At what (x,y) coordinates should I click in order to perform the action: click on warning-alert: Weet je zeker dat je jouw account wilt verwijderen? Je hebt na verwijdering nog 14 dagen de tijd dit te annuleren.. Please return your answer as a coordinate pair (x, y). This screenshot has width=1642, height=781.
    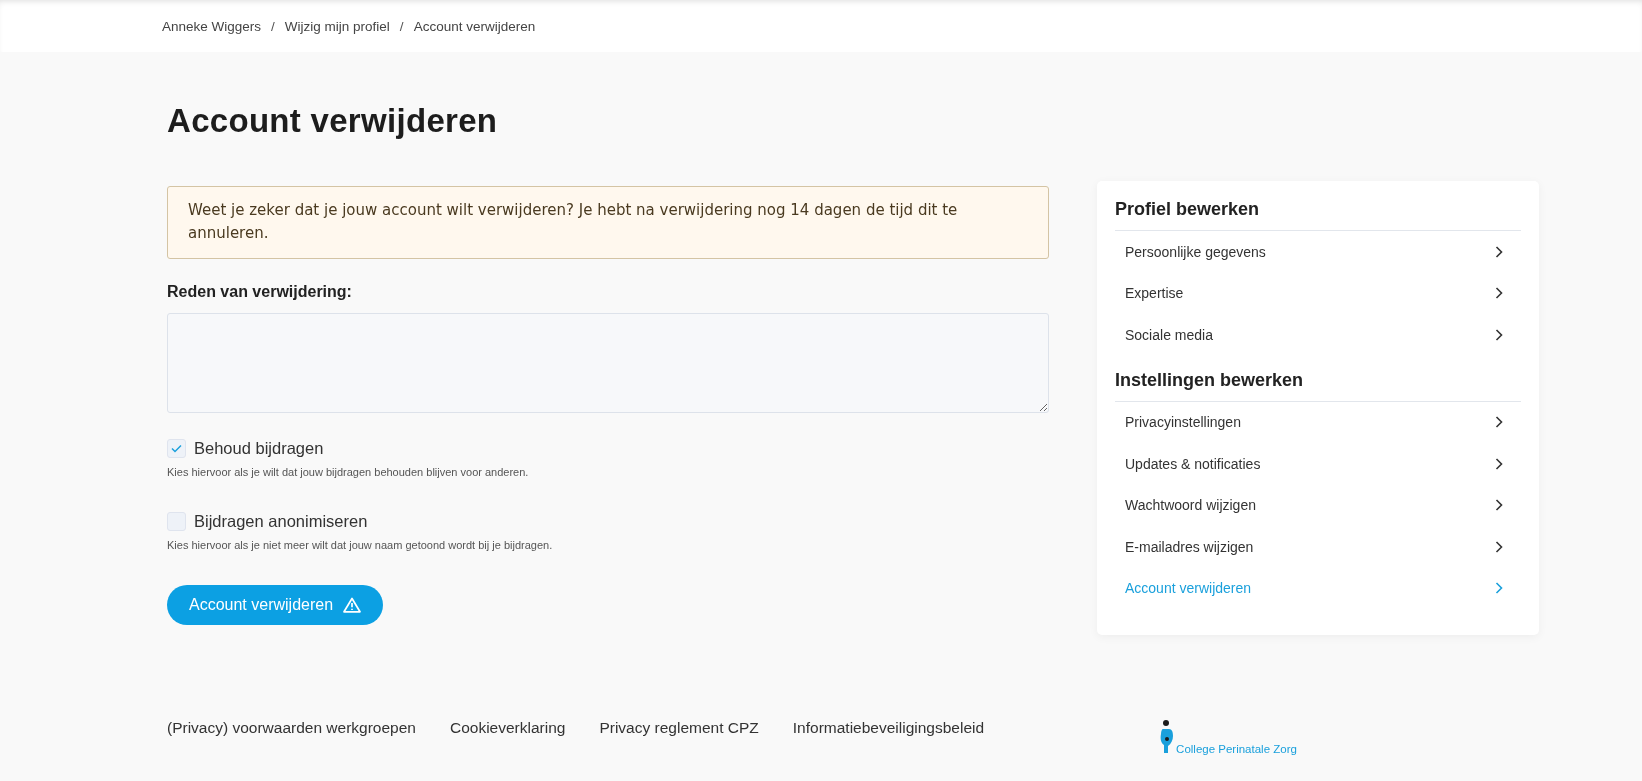
    Looking at the image, I should click on (608, 222).